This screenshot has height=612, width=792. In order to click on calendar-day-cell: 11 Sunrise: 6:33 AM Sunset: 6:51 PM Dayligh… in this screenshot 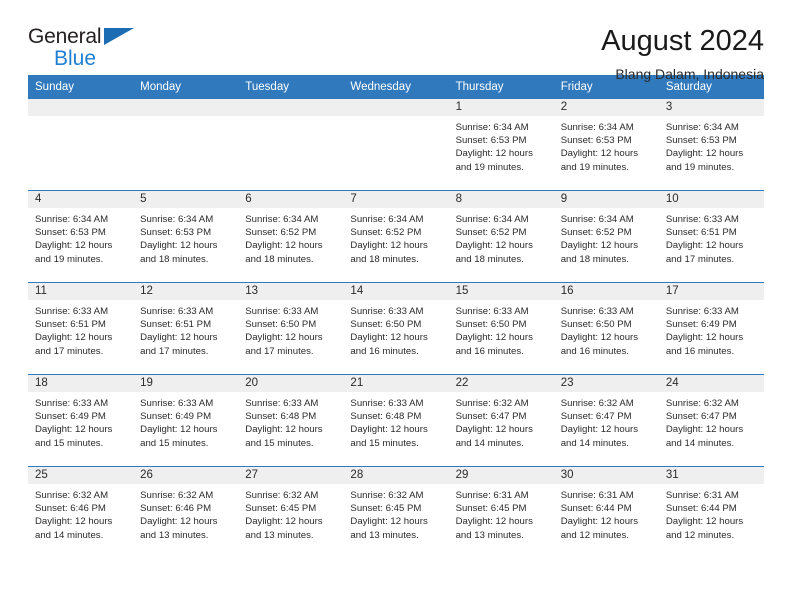, I will do `click(81, 328)`.